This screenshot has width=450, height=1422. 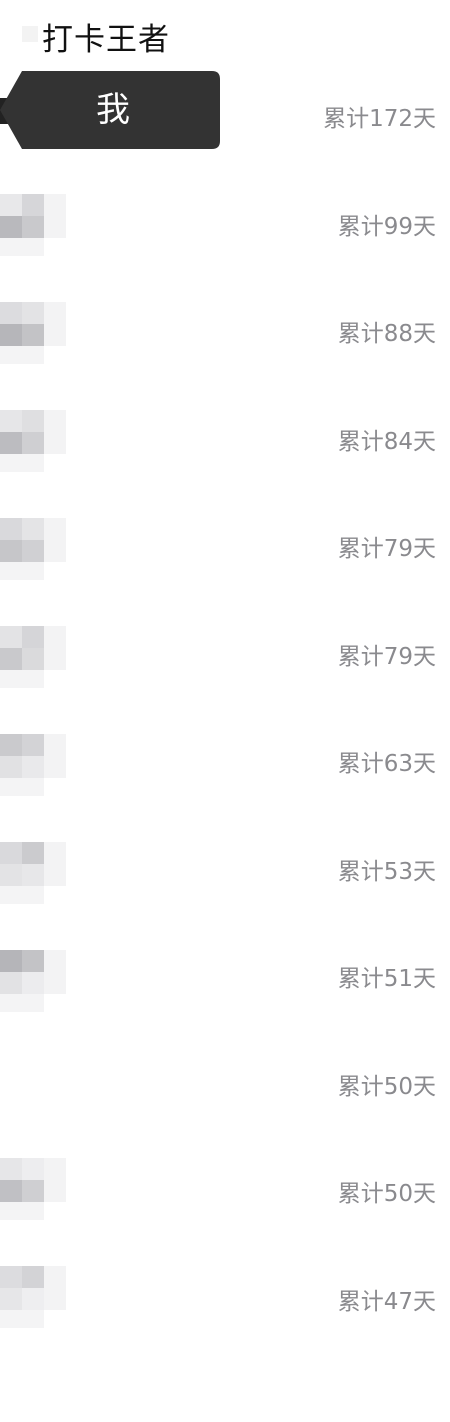 What do you see at coordinates (379, 119) in the screenshot?
I see `checkin-days: 累计172天` at bounding box center [379, 119].